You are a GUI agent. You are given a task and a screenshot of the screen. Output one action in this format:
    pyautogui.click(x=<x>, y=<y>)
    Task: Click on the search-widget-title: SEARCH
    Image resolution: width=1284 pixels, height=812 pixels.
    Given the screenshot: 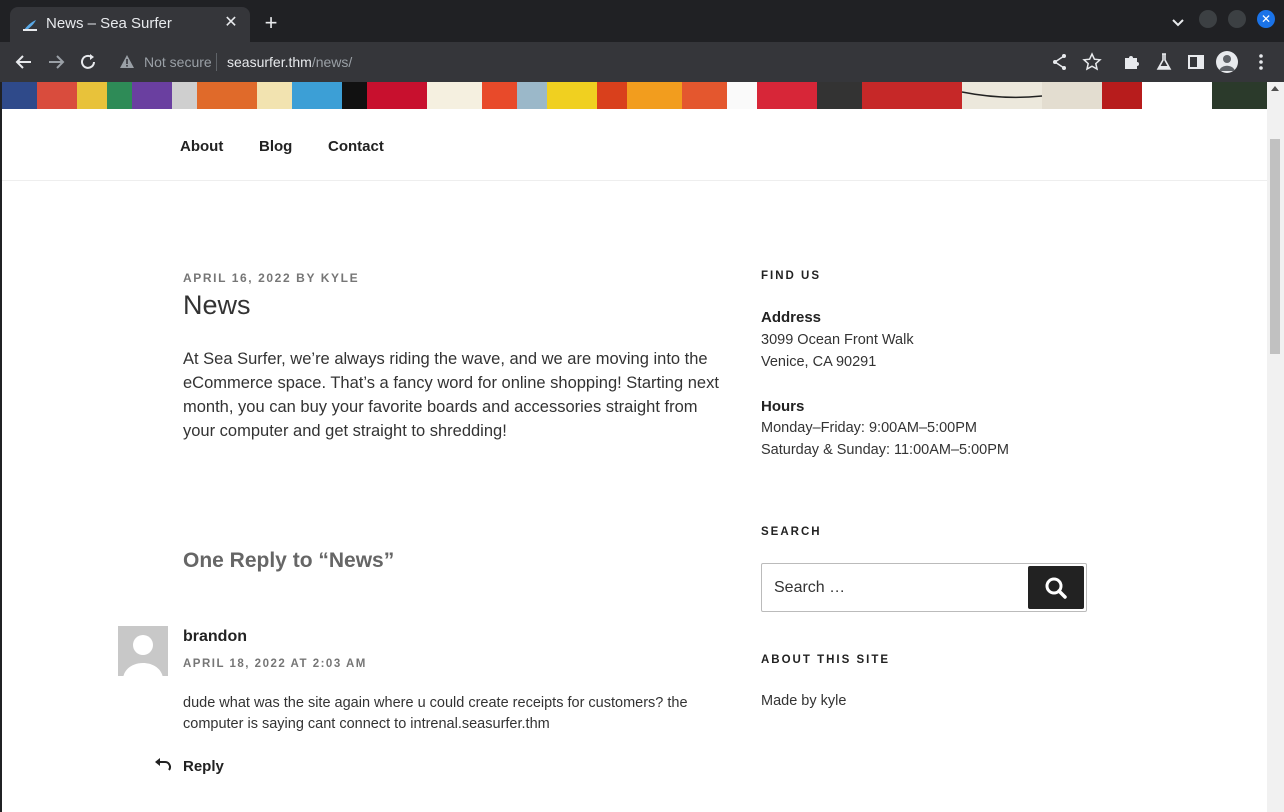 What is the action you would take?
    pyautogui.click(x=791, y=532)
    